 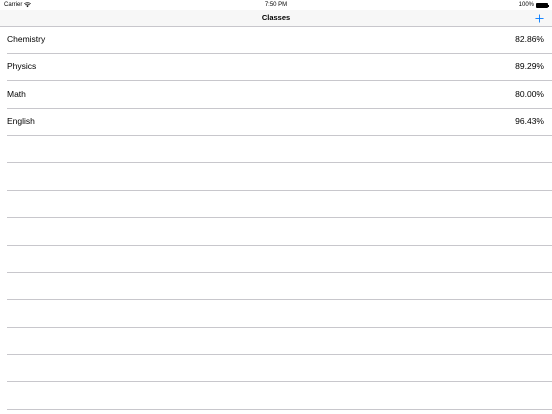 What do you see at coordinates (276, 95) in the screenshot?
I see `table-row: Math 80.00%` at bounding box center [276, 95].